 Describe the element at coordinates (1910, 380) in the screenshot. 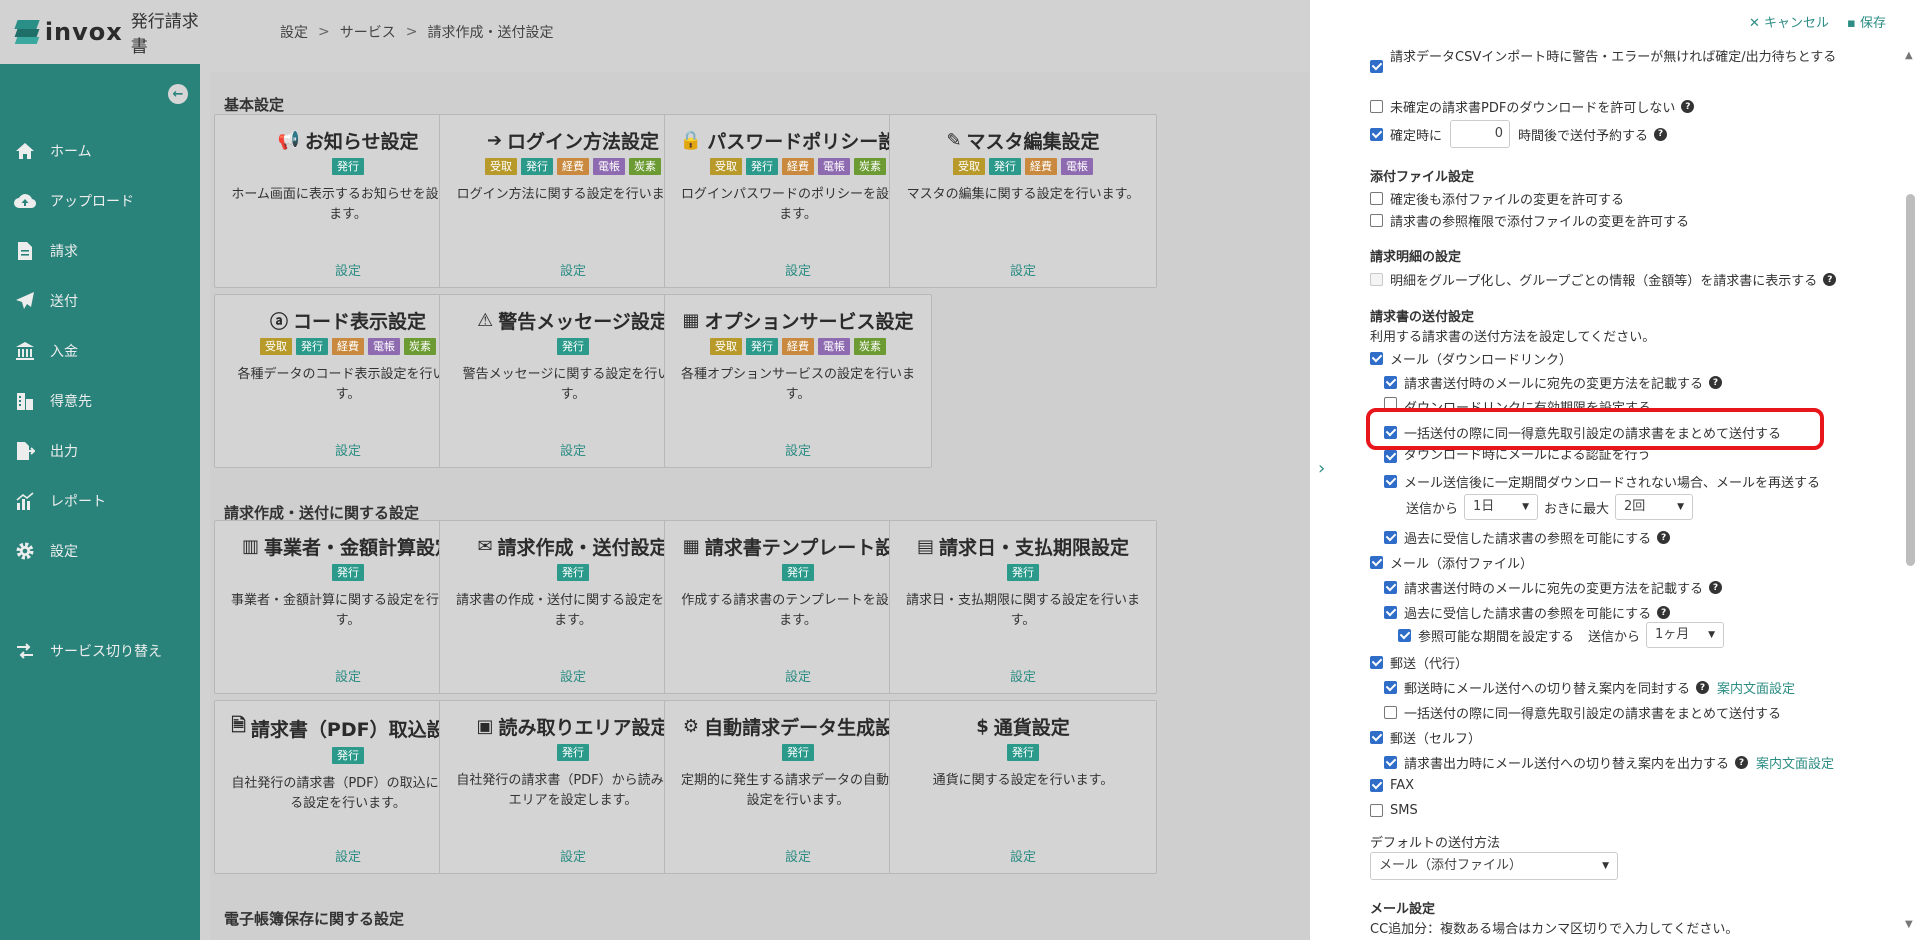

I see `scrollbar-thumb` at that location.